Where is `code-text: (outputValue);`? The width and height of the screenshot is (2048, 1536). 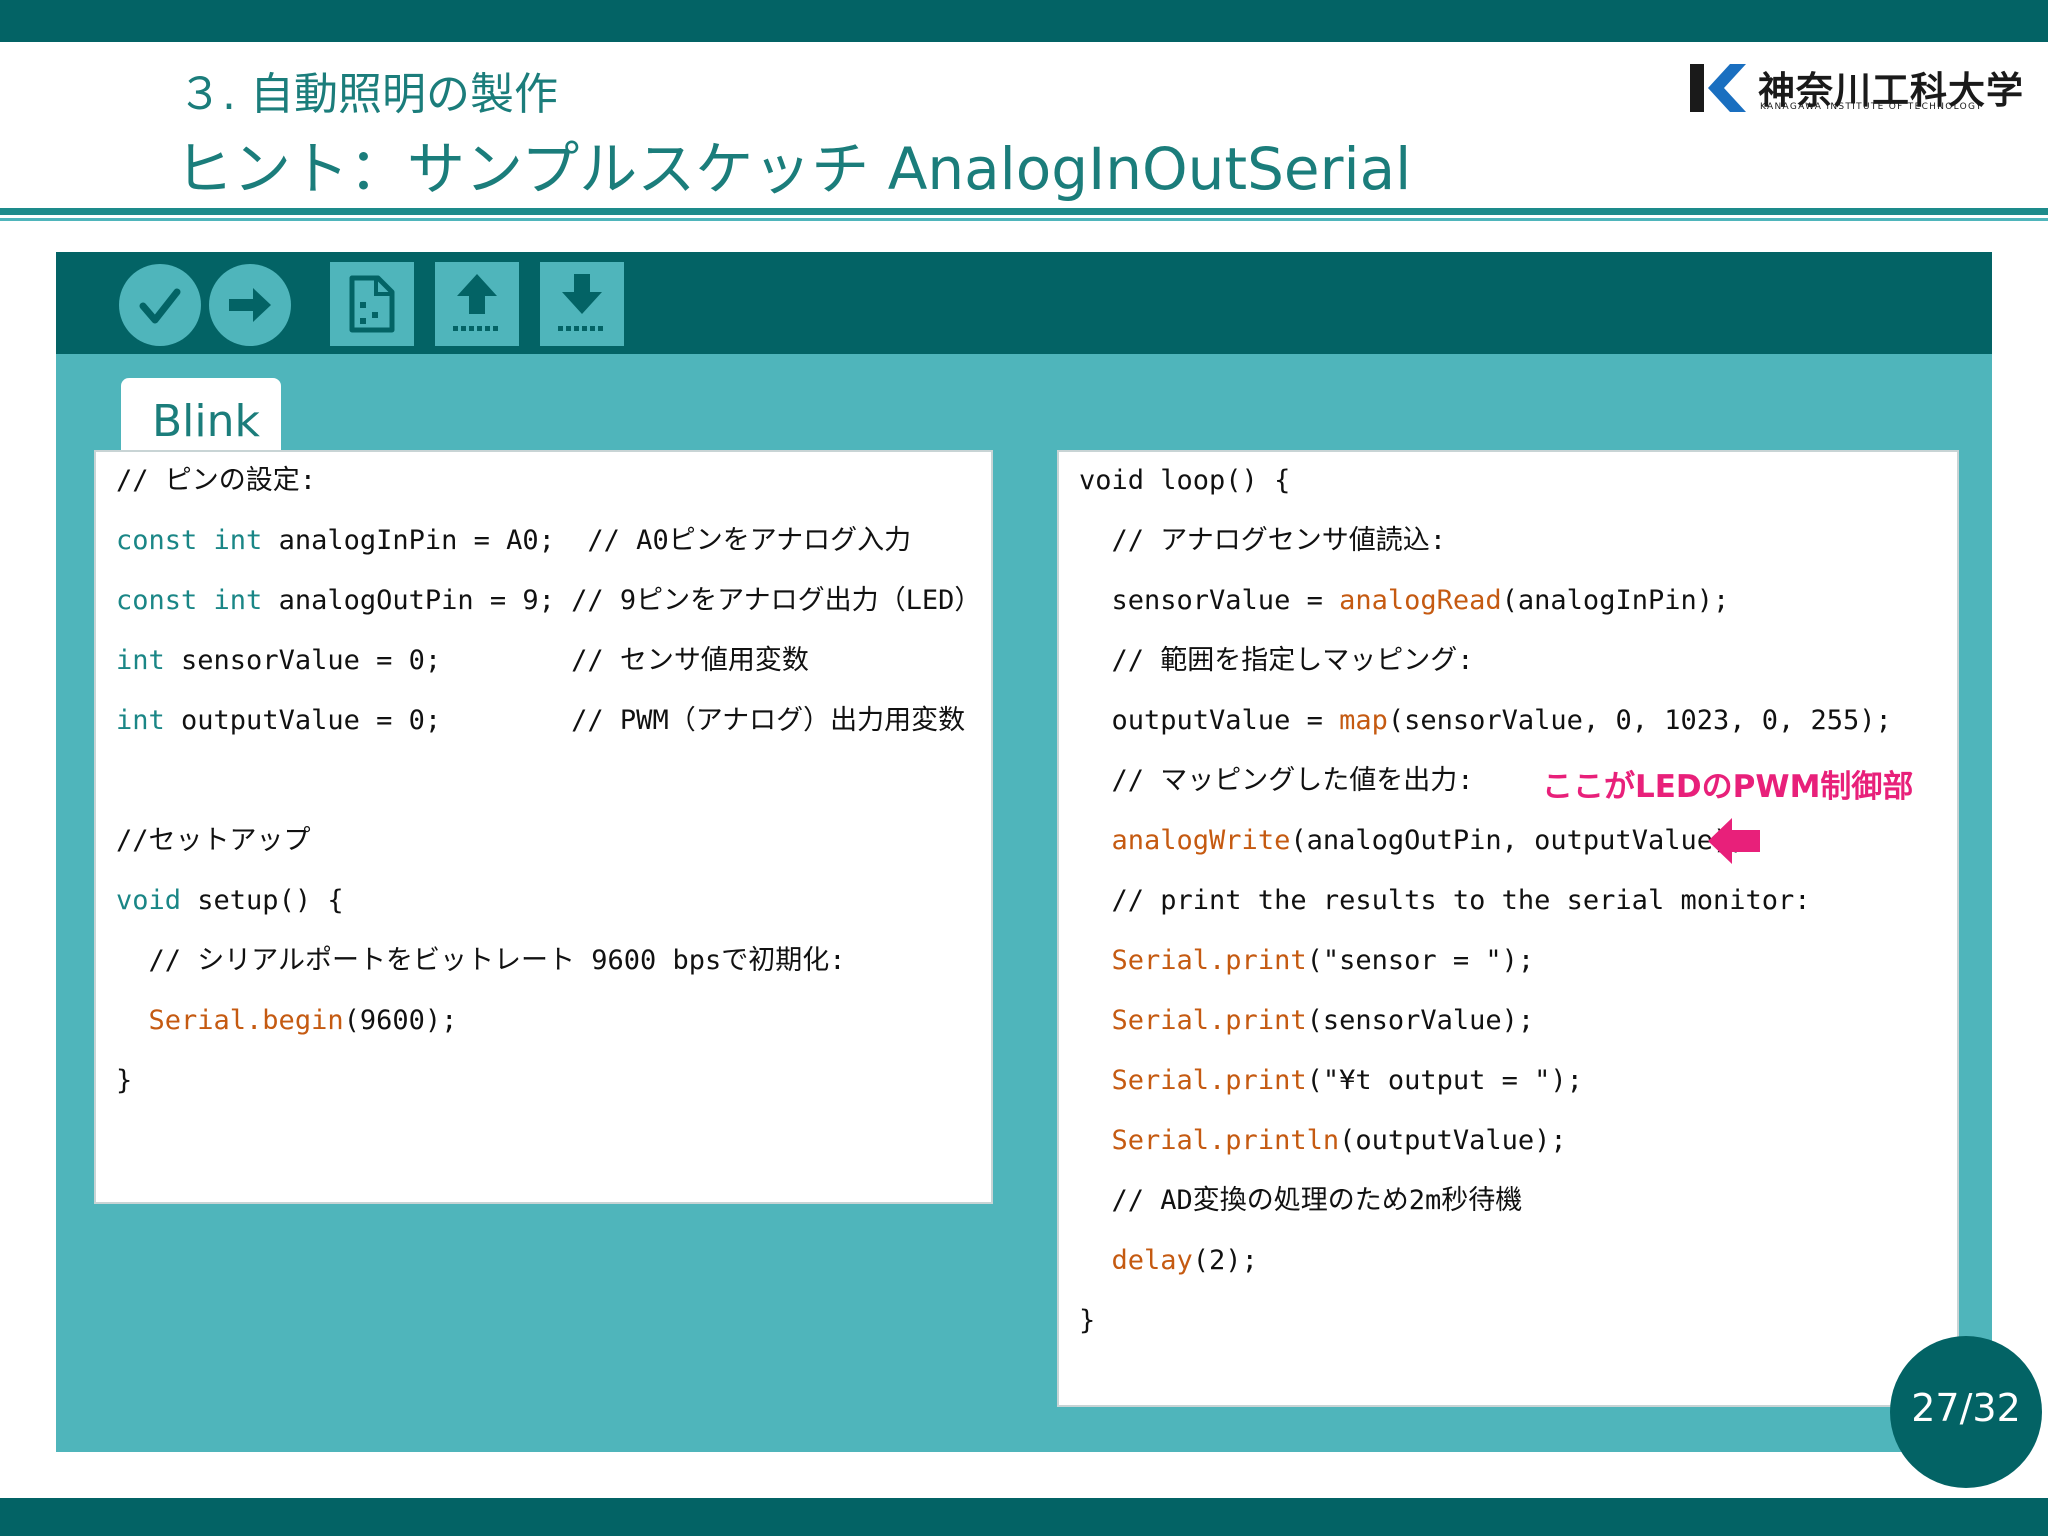 code-text: (outputValue); is located at coordinates (1453, 1140).